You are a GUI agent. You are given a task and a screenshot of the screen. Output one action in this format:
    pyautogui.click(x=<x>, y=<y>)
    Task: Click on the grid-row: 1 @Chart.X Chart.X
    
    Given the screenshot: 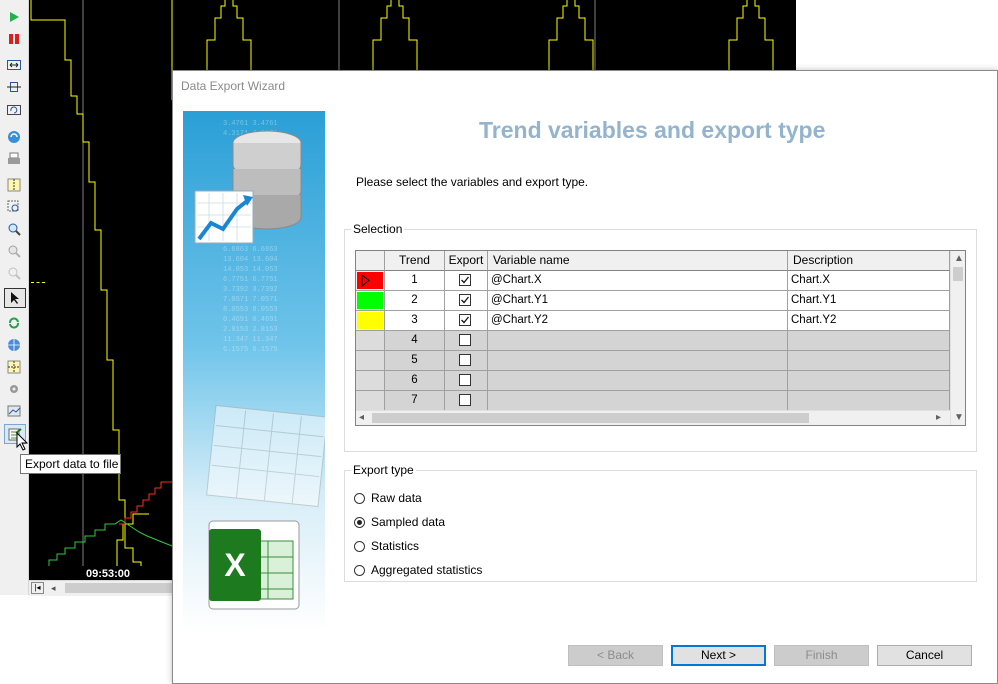 What is the action you would take?
    pyautogui.click(x=653, y=281)
    